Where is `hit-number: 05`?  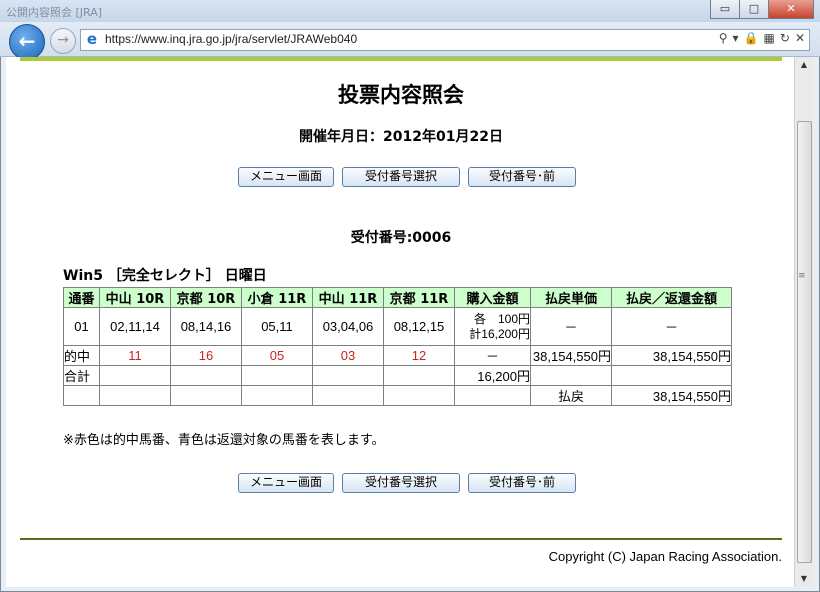 hit-number: 05 is located at coordinates (277, 355).